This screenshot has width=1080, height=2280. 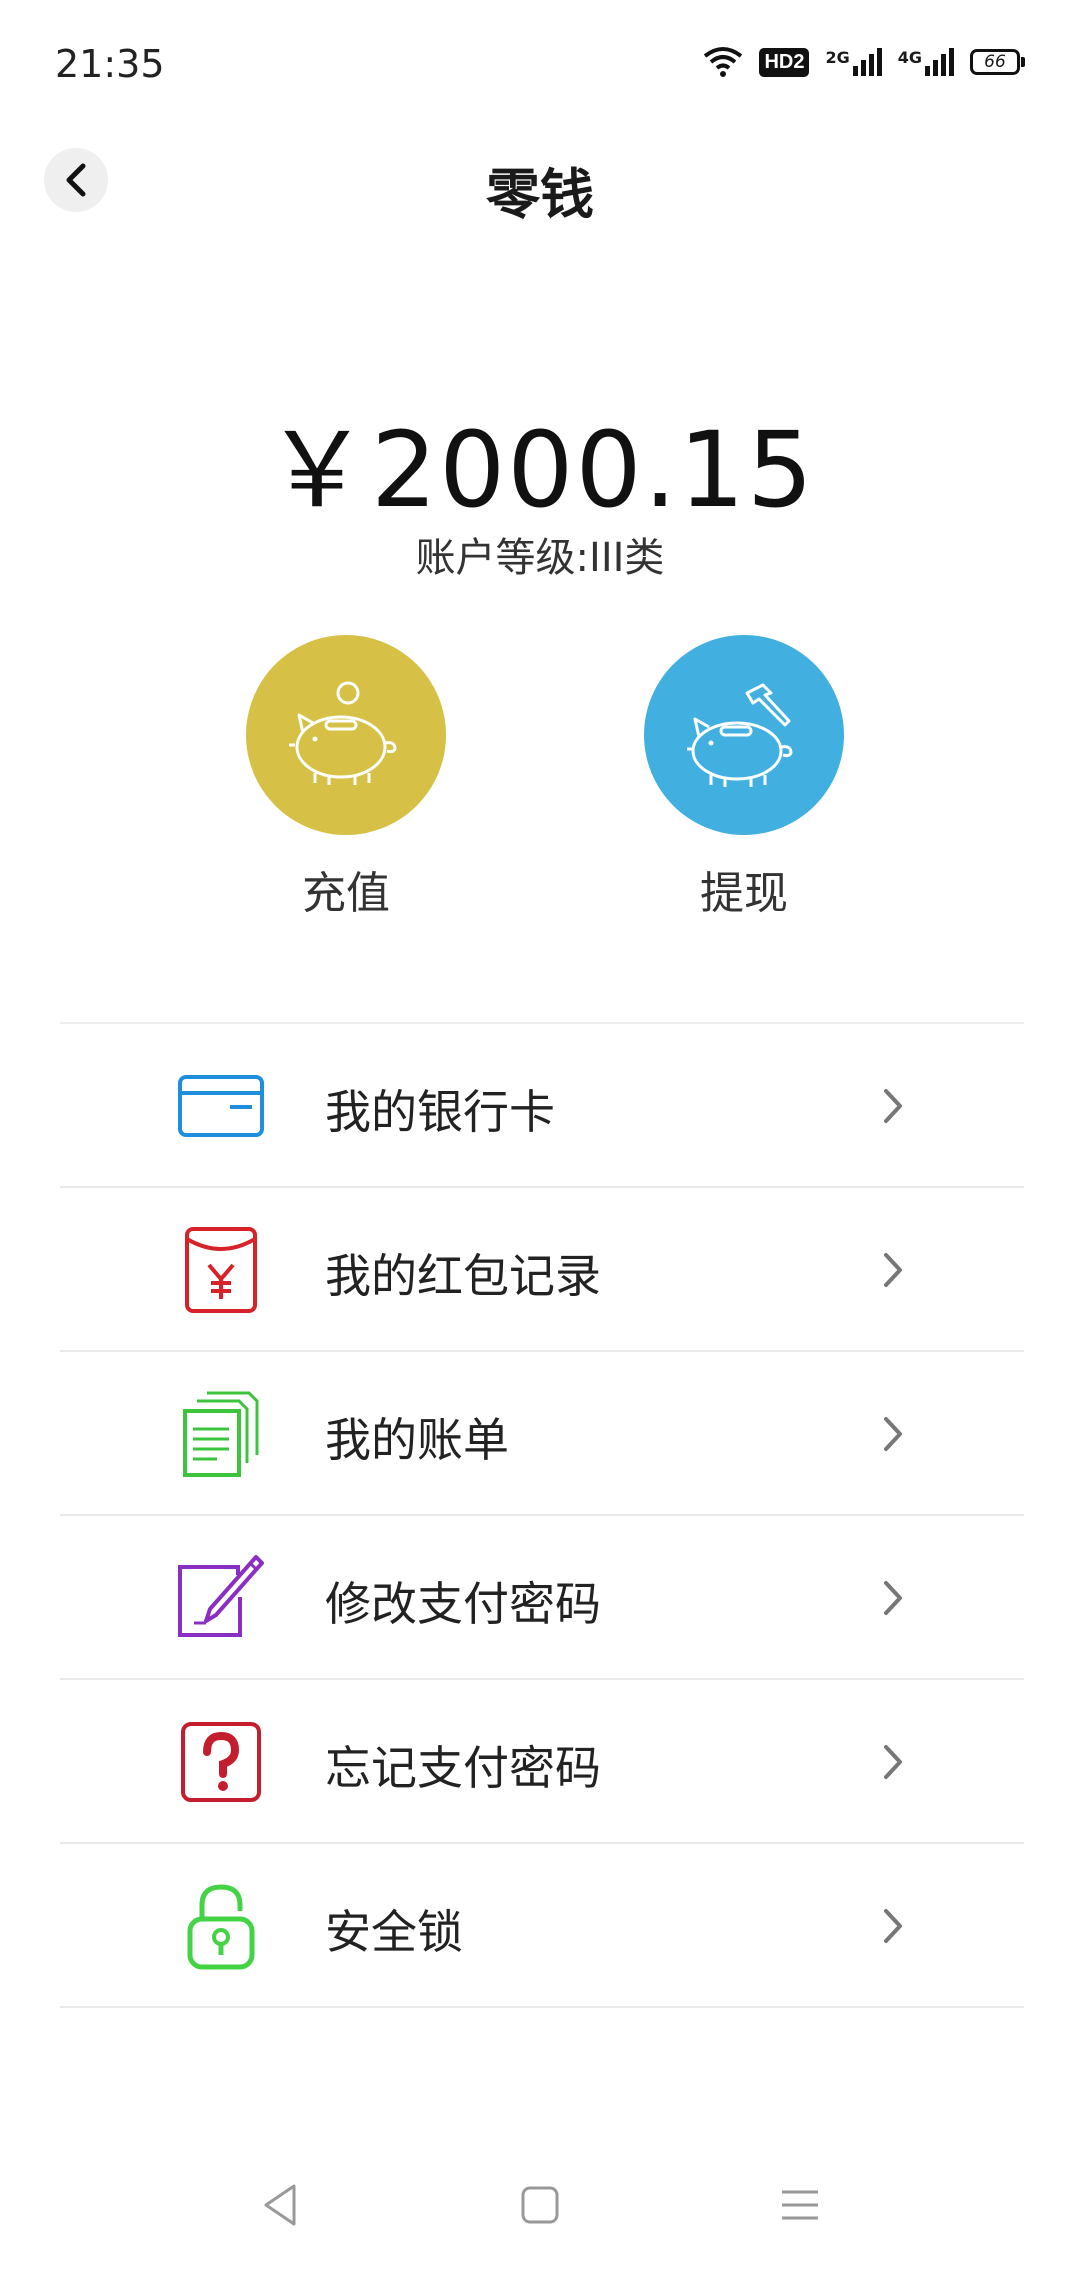 What do you see at coordinates (542, 1926) in the screenshot?
I see `menu-item-security-lock: 安全锁` at bounding box center [542, 1926].